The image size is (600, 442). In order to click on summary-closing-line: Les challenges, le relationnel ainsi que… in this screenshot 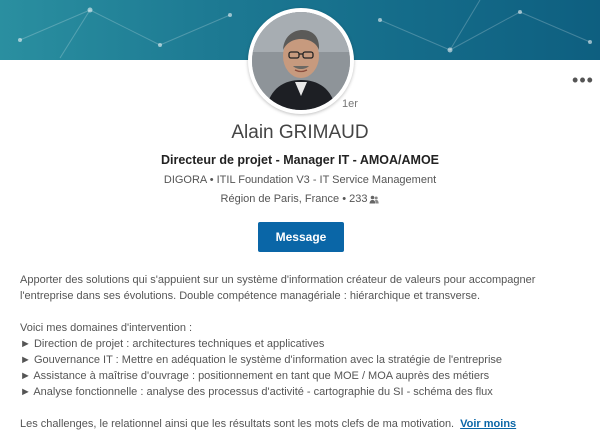, I will do `click(305, 424)`.